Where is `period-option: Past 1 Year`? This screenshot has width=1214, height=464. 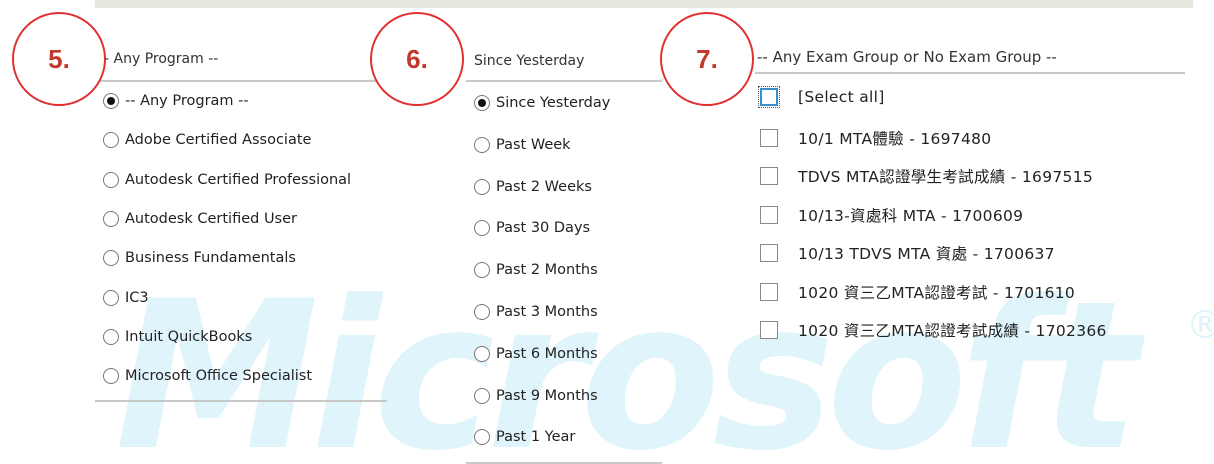
period-option: Past 1 Year is located at coordinates (525, 437).